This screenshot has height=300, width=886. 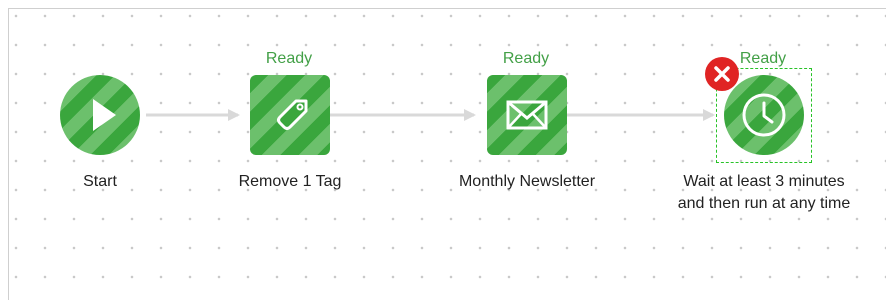 What do you see at coordinates (527, 181) in the screenshot?
I see `step-label: Monthly Newsletter` at bounding box center [527, 181].